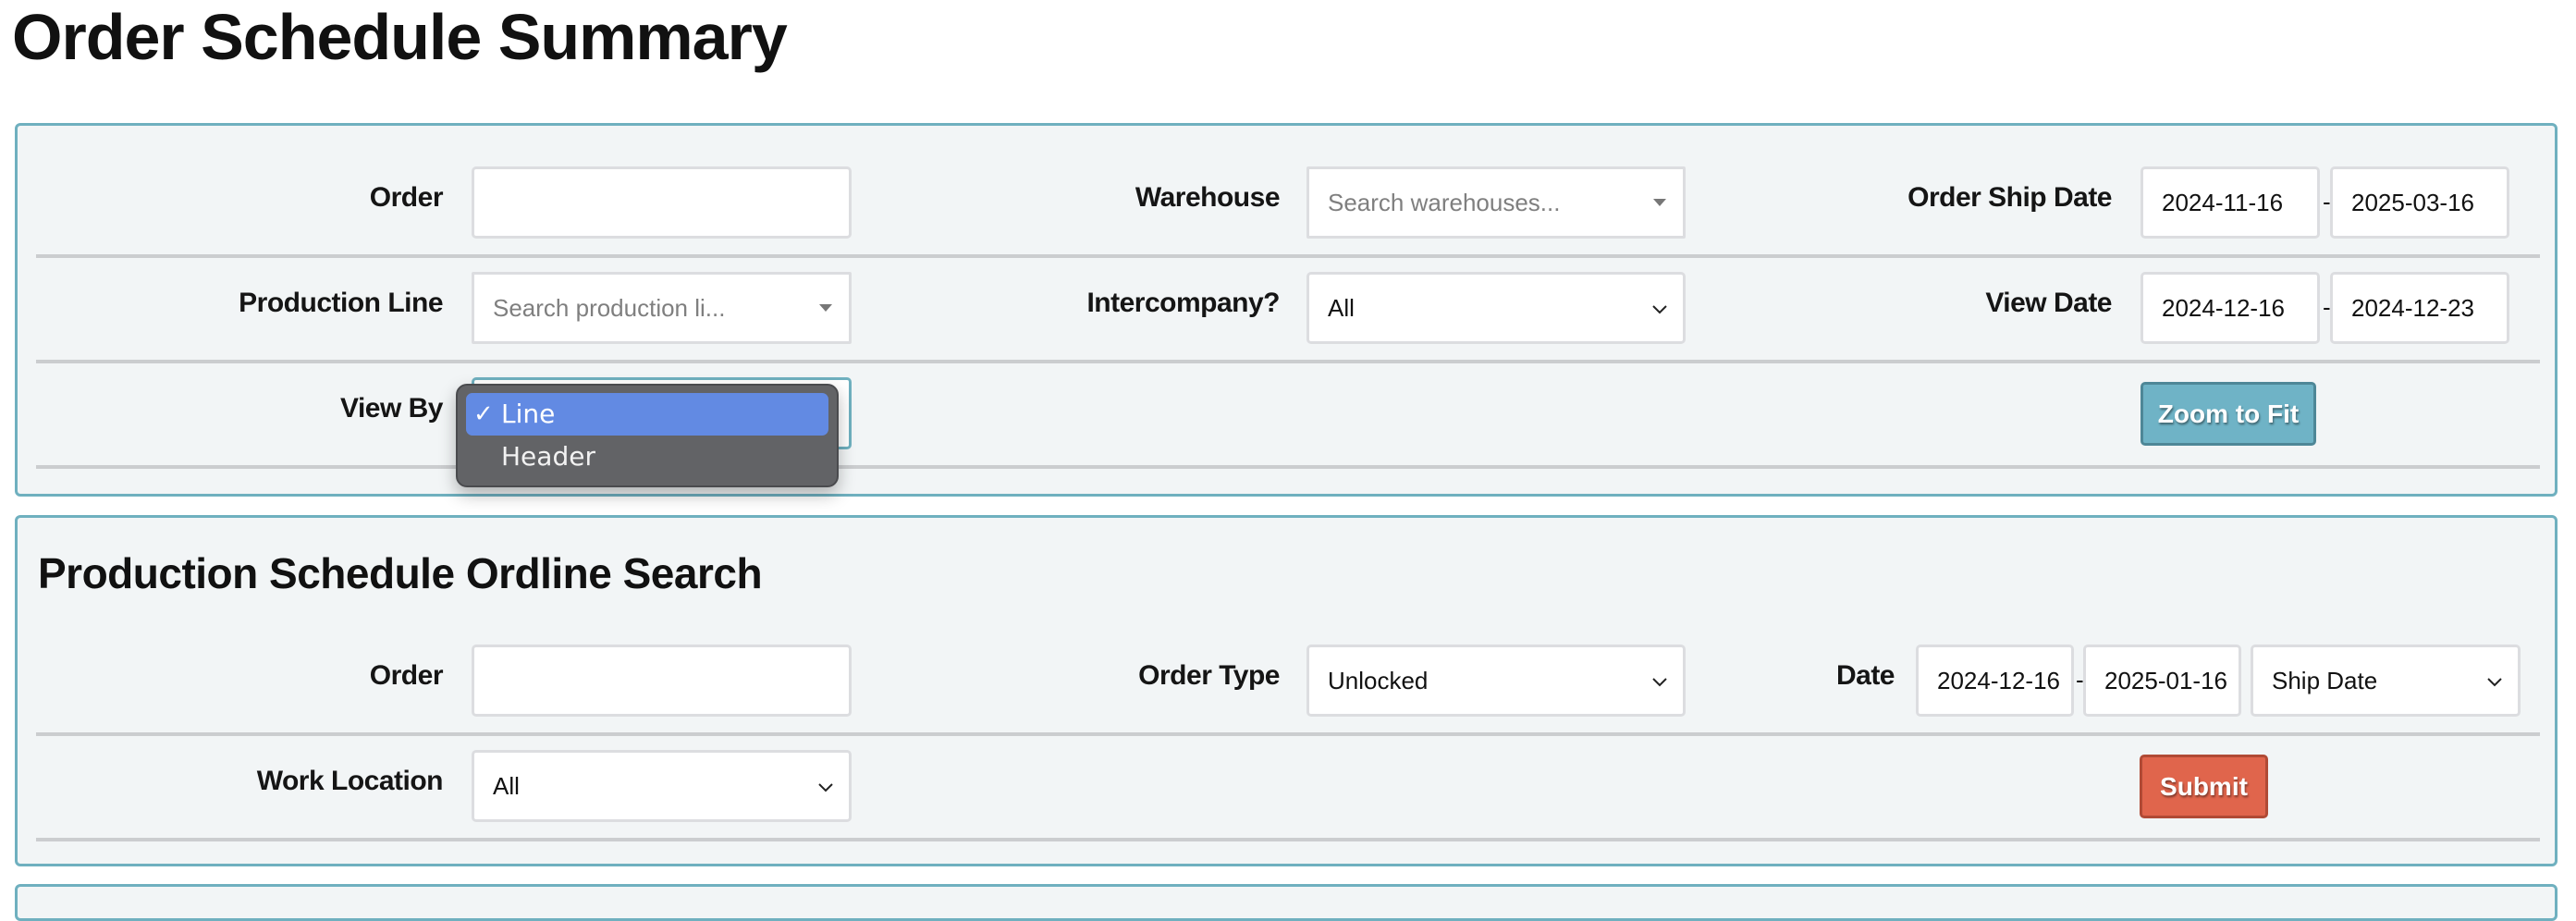 This screenshot has height=921, width=2576. I want to click on ordline-order-input, so click(662, 681).